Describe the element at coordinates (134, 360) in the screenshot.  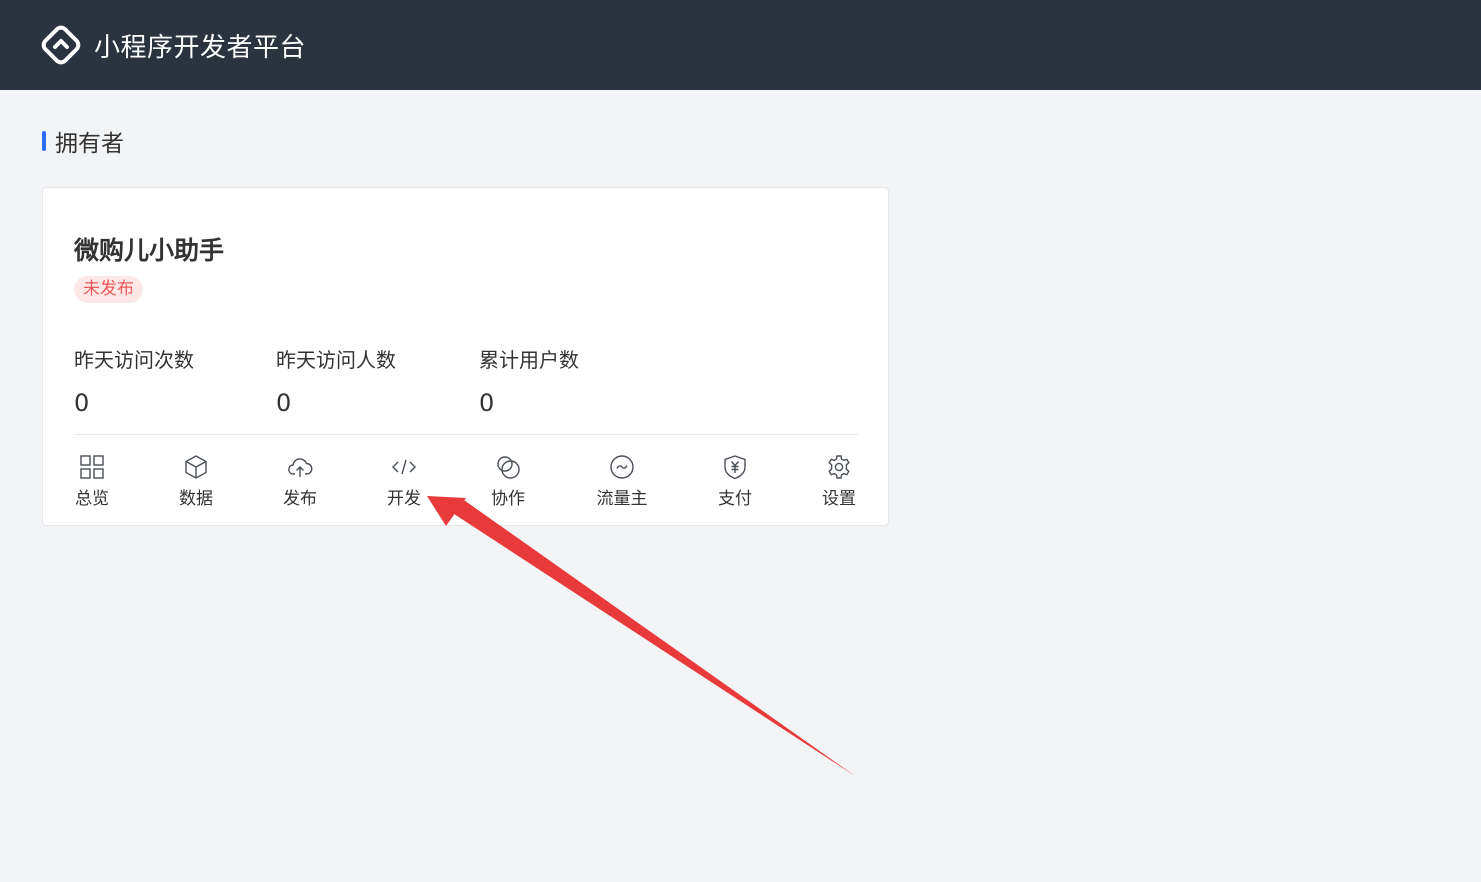
I see `stat-label: 昨天访问次数` at that location.